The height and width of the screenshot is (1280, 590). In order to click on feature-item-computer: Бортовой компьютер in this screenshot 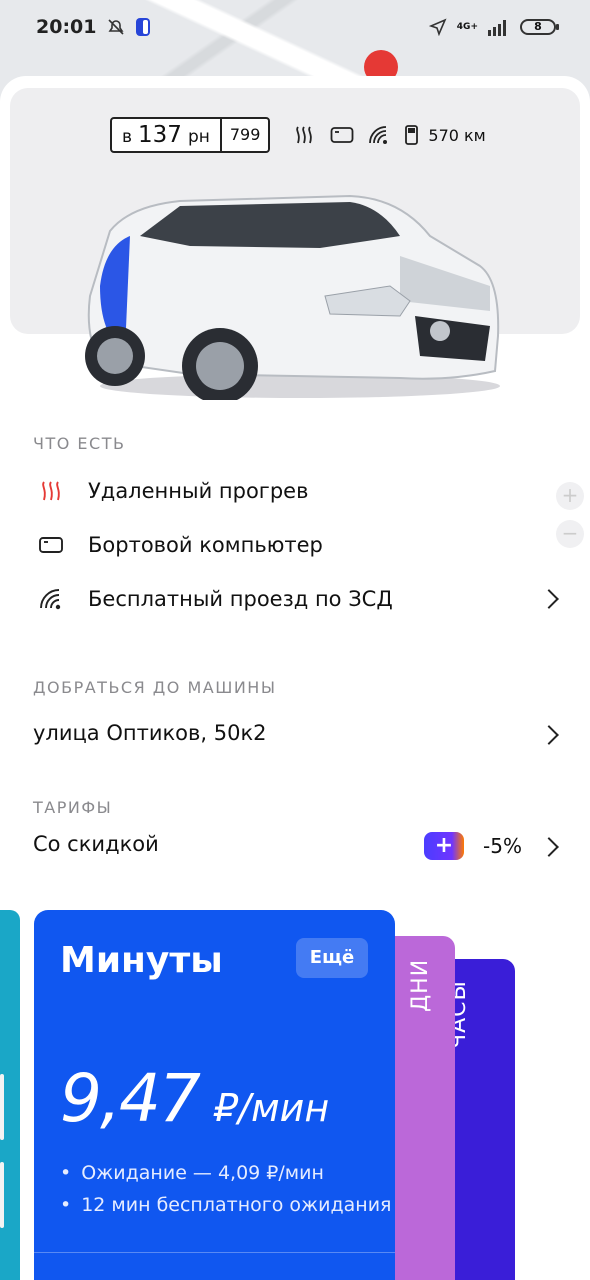, I will do `click(179, 545)`.